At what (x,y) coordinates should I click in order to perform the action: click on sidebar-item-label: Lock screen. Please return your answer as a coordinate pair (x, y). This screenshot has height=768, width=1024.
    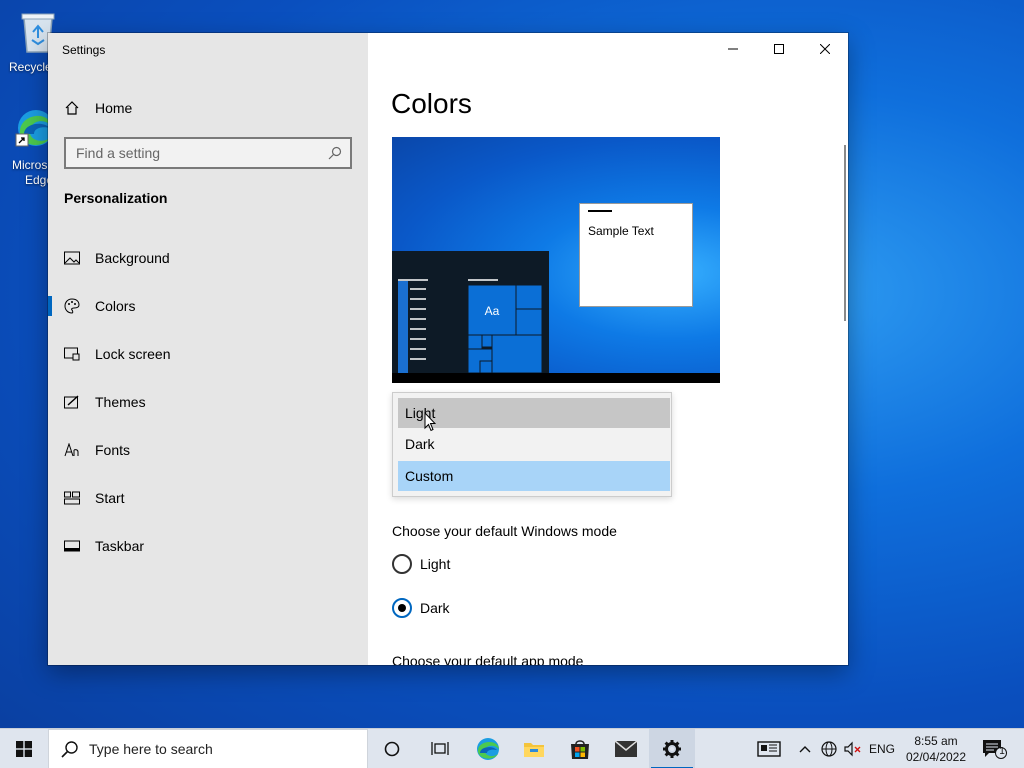
    Looking at the image, I should click on (133, 354).